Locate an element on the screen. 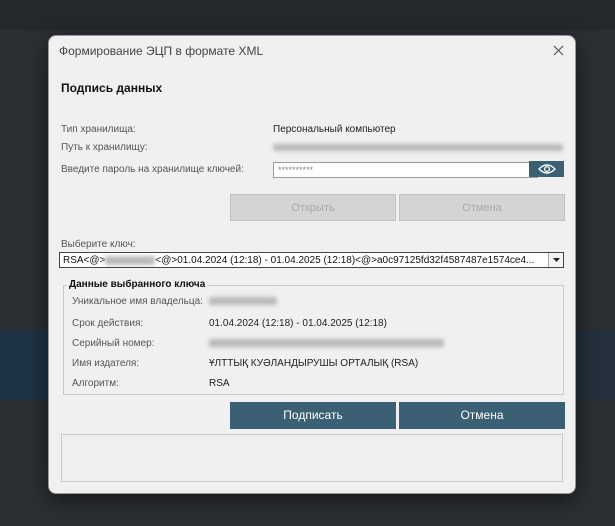  close-icon is located at coordinates (558, 50).